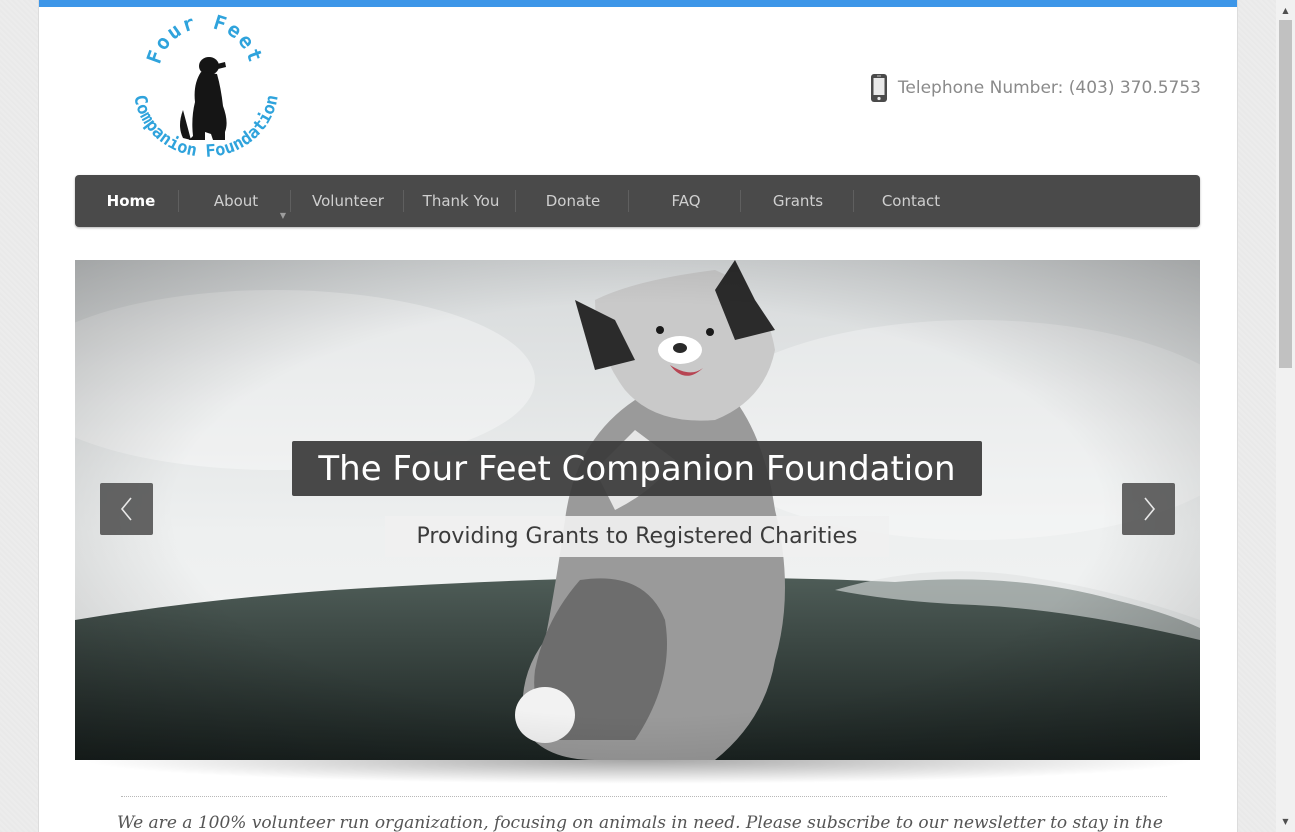 The height and width of the screenshot is (832, 1295). Describe the element at coordinates (644, 796) in the screenshot. I see `content-divider` at that location.